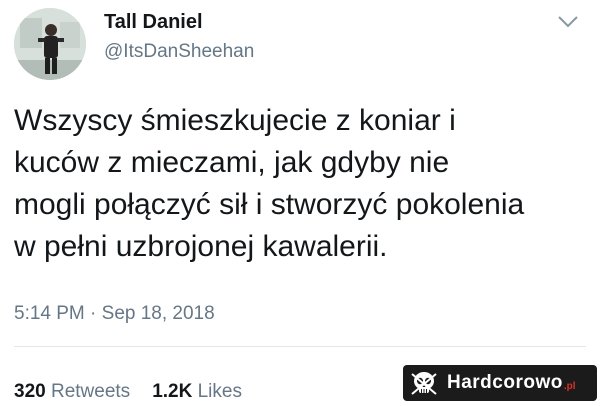 The width and height of the screenshot is (600, 406). Describe the element at coordinates (568, 21) in the screenshot. I see `chevron-down-icon` at that location.